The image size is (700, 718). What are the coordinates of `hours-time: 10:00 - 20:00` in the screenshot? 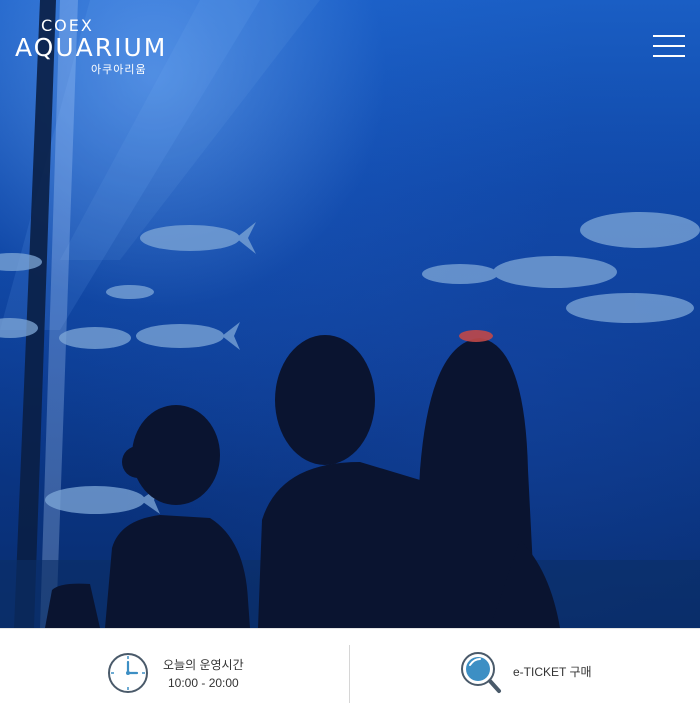 It's located at (203, 683).